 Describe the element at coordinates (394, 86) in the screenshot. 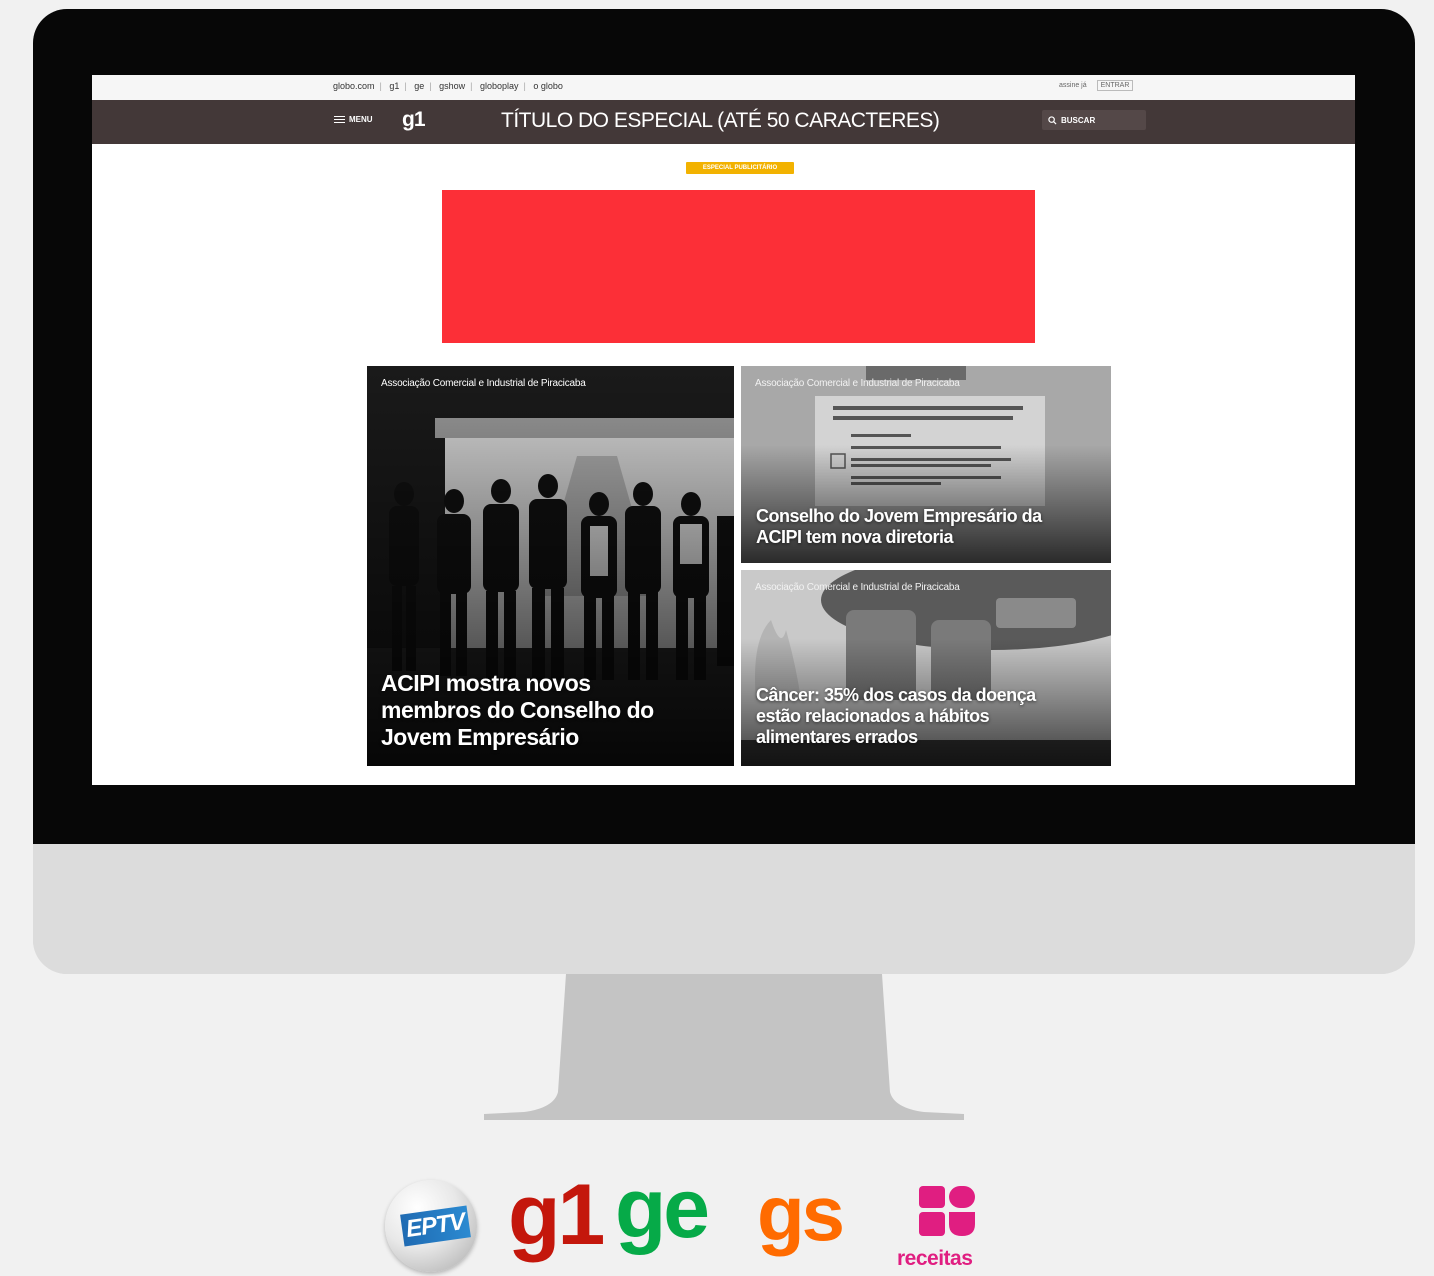

I see `link-g1: g1` at that location.